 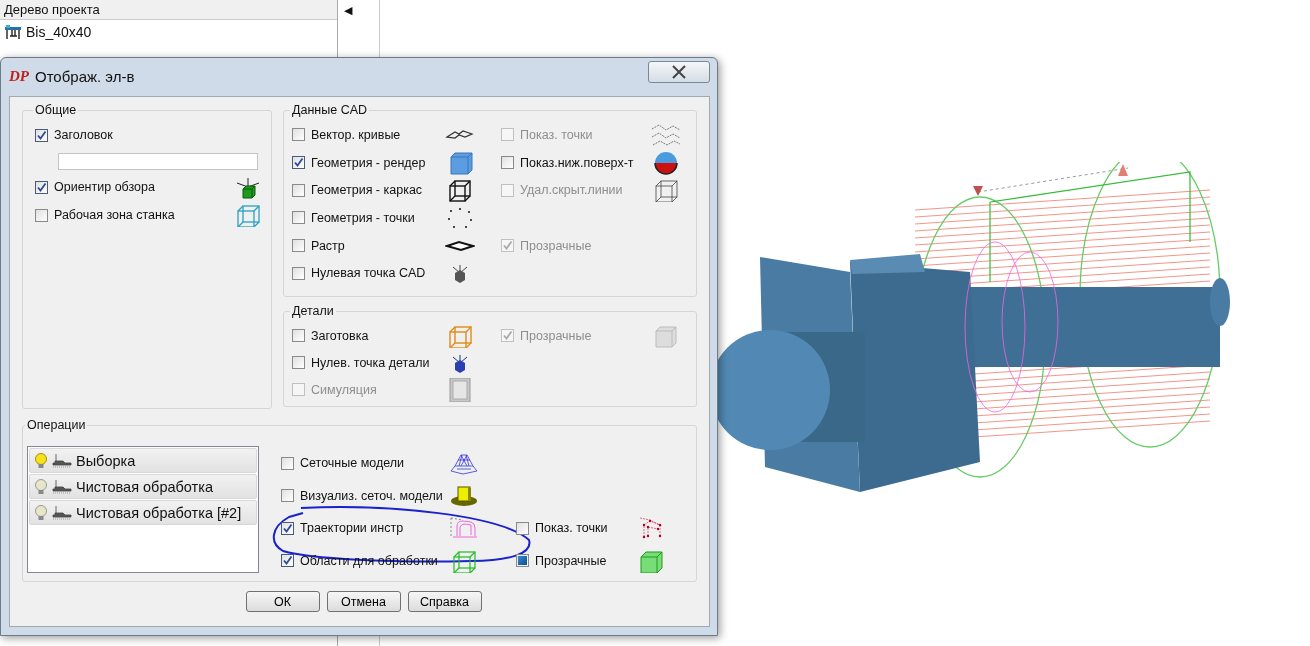 What do you see at coordinates (85, 76) in the screenshot?
I see `dialog-title: Отображ. эл-в` at bounding box center [85, 76].